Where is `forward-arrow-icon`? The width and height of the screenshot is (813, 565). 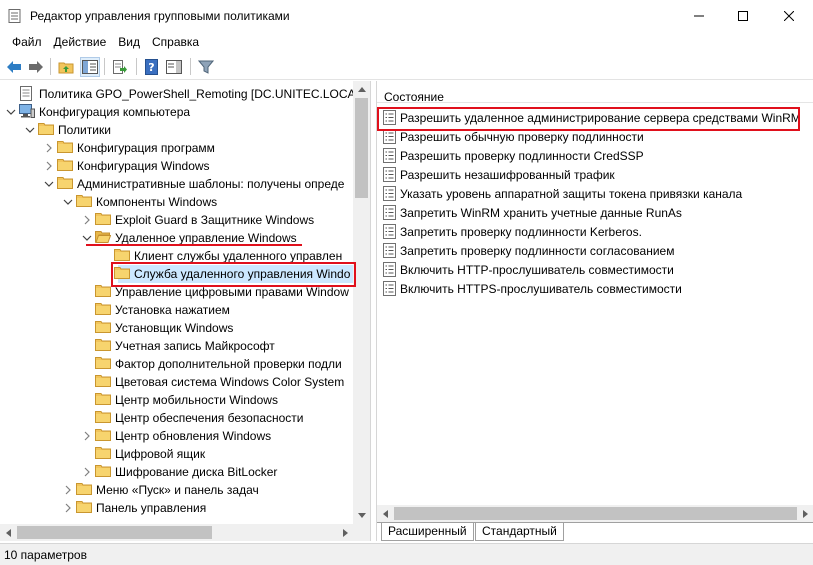 forward-arrow-icon is located at coordinates (36, 67).